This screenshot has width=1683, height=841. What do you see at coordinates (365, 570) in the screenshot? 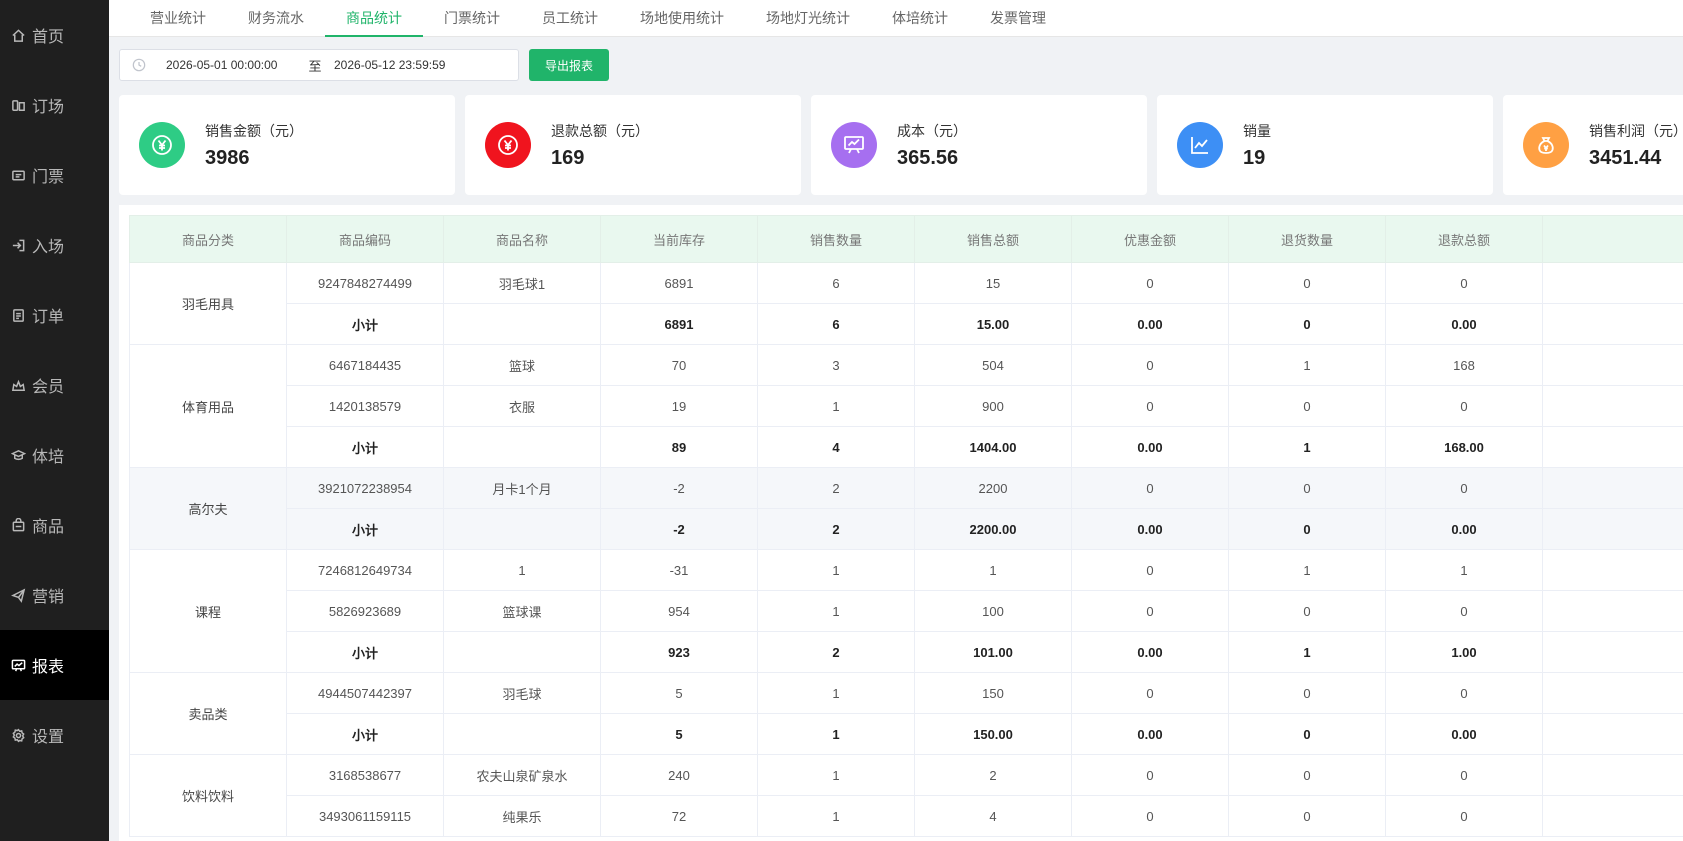
I see `table-cell: 7246812649734` at bounding box center [365, 570].